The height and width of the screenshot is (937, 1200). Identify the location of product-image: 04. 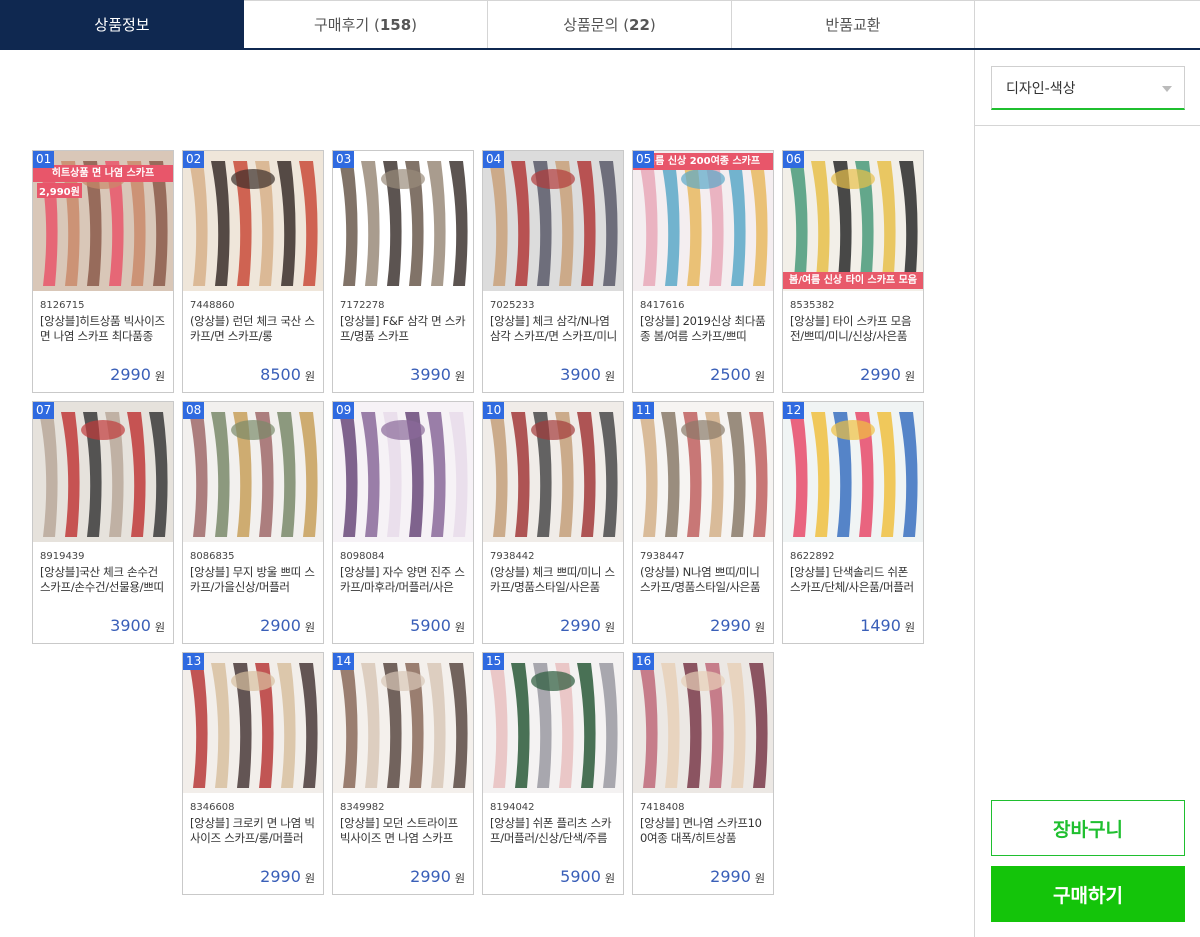
(553, 221).